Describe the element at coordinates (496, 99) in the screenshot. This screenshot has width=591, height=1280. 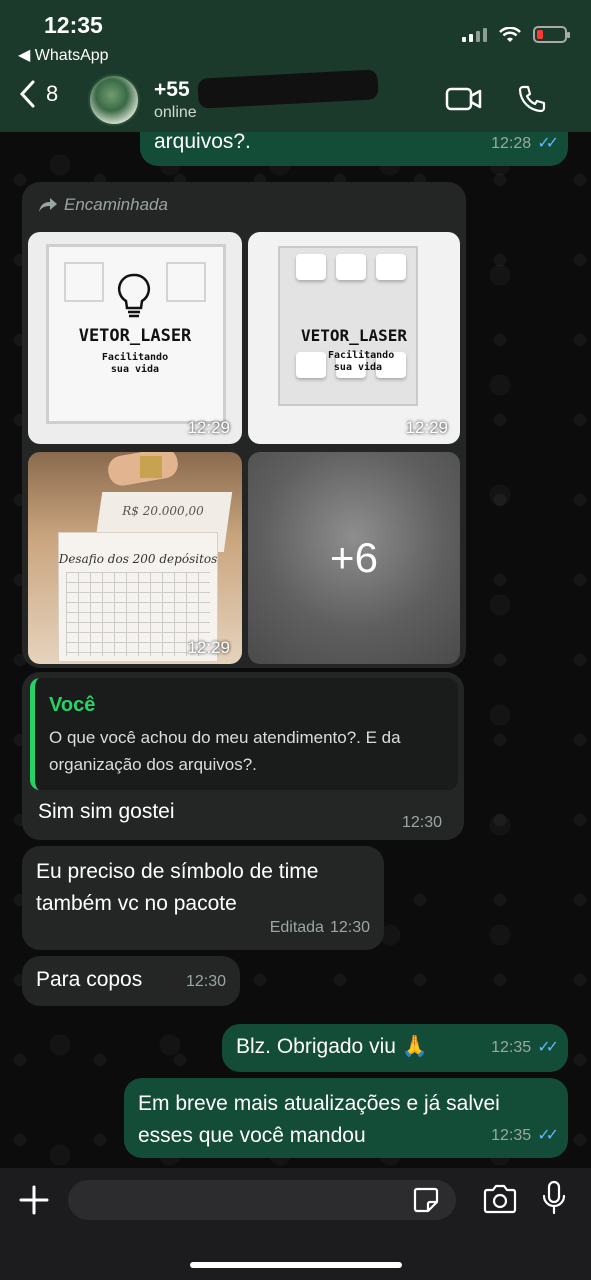
I see `call-buttons` at that location.